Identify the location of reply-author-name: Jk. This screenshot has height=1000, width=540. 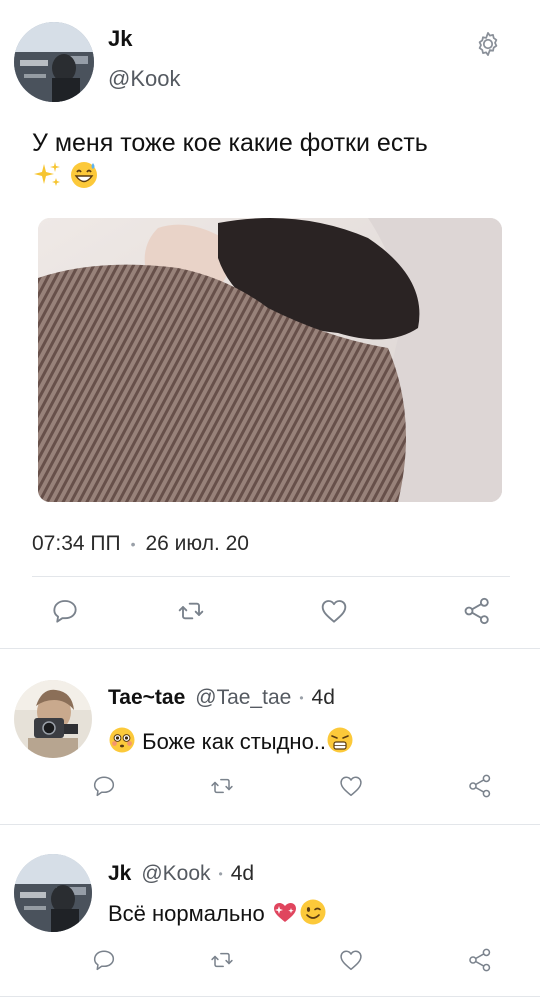
(119, 873).